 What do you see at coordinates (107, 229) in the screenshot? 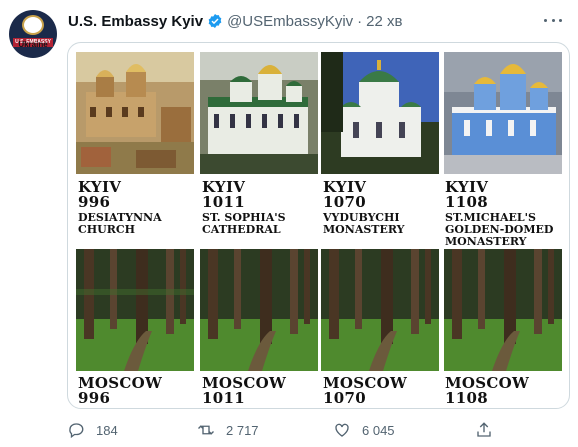
I see `caption-line: CHURCH` at bounding box center [107, 229].